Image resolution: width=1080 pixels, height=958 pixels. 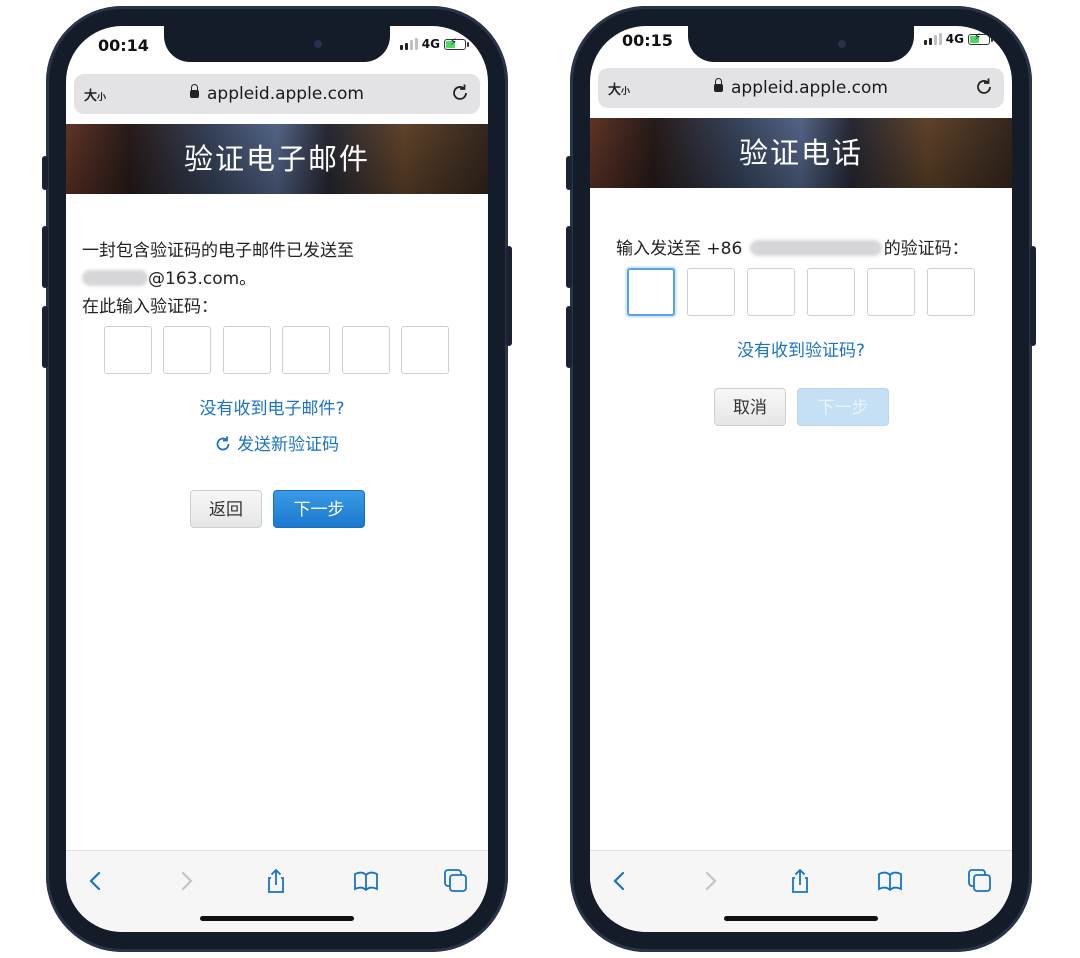 What do you see at coordinates (169, 276) in the screenshot?
I see `email-address: @163.com。` at bounding box center [169, 276].